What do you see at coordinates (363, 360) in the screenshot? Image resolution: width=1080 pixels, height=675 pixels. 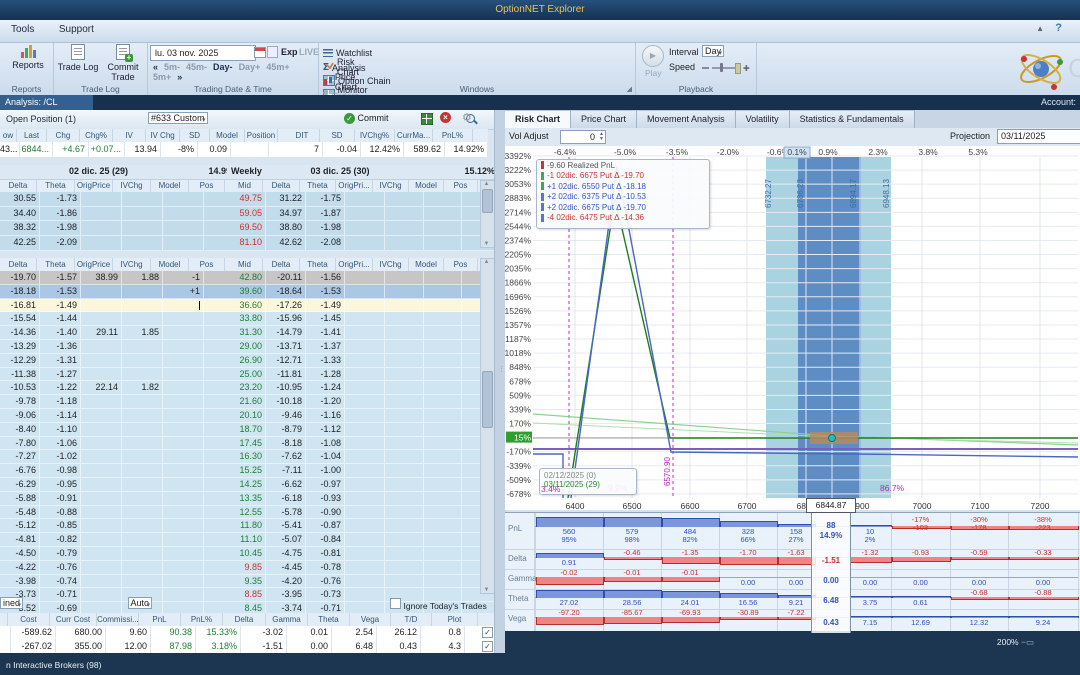 I see `chain-row: 26.90 -12.71 -1.33` at bounding box center [363, 360].